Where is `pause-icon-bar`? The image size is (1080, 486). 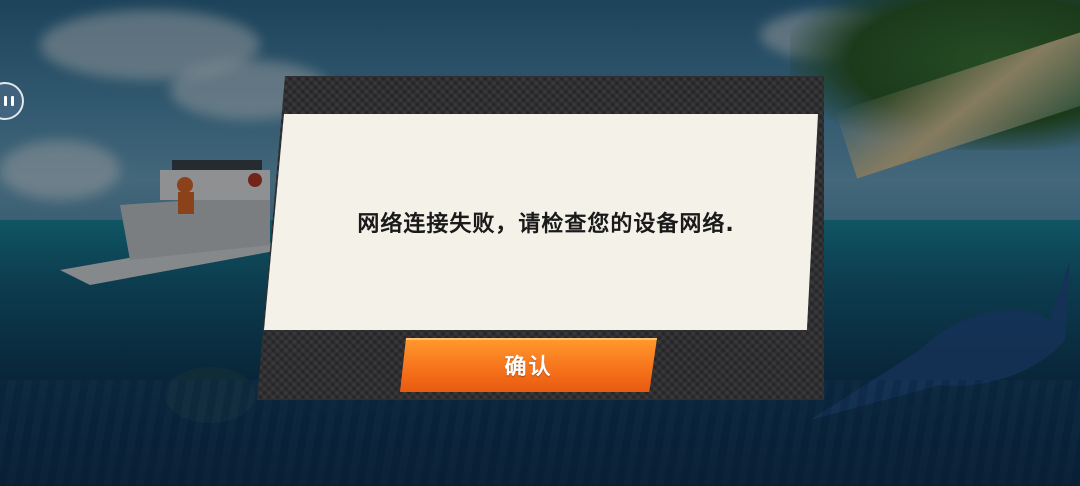
pause-icon-bar is located at coordinates (12, 101).